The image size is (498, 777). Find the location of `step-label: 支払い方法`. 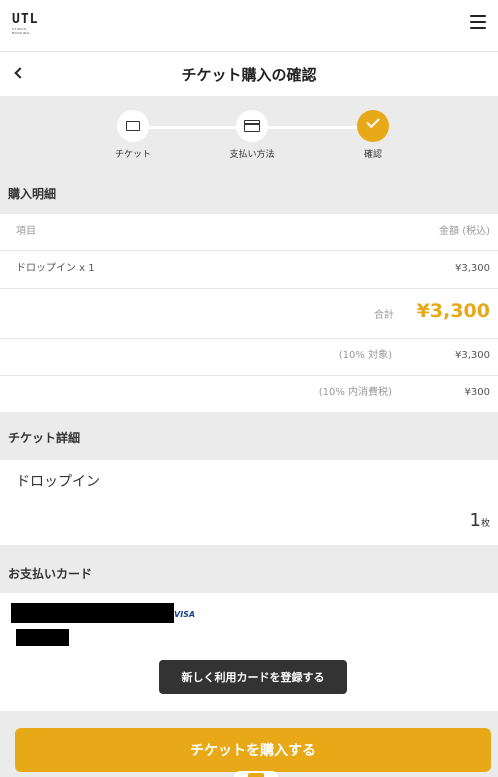

step-label: 支払い方法 is located at coordinates (252, 155).